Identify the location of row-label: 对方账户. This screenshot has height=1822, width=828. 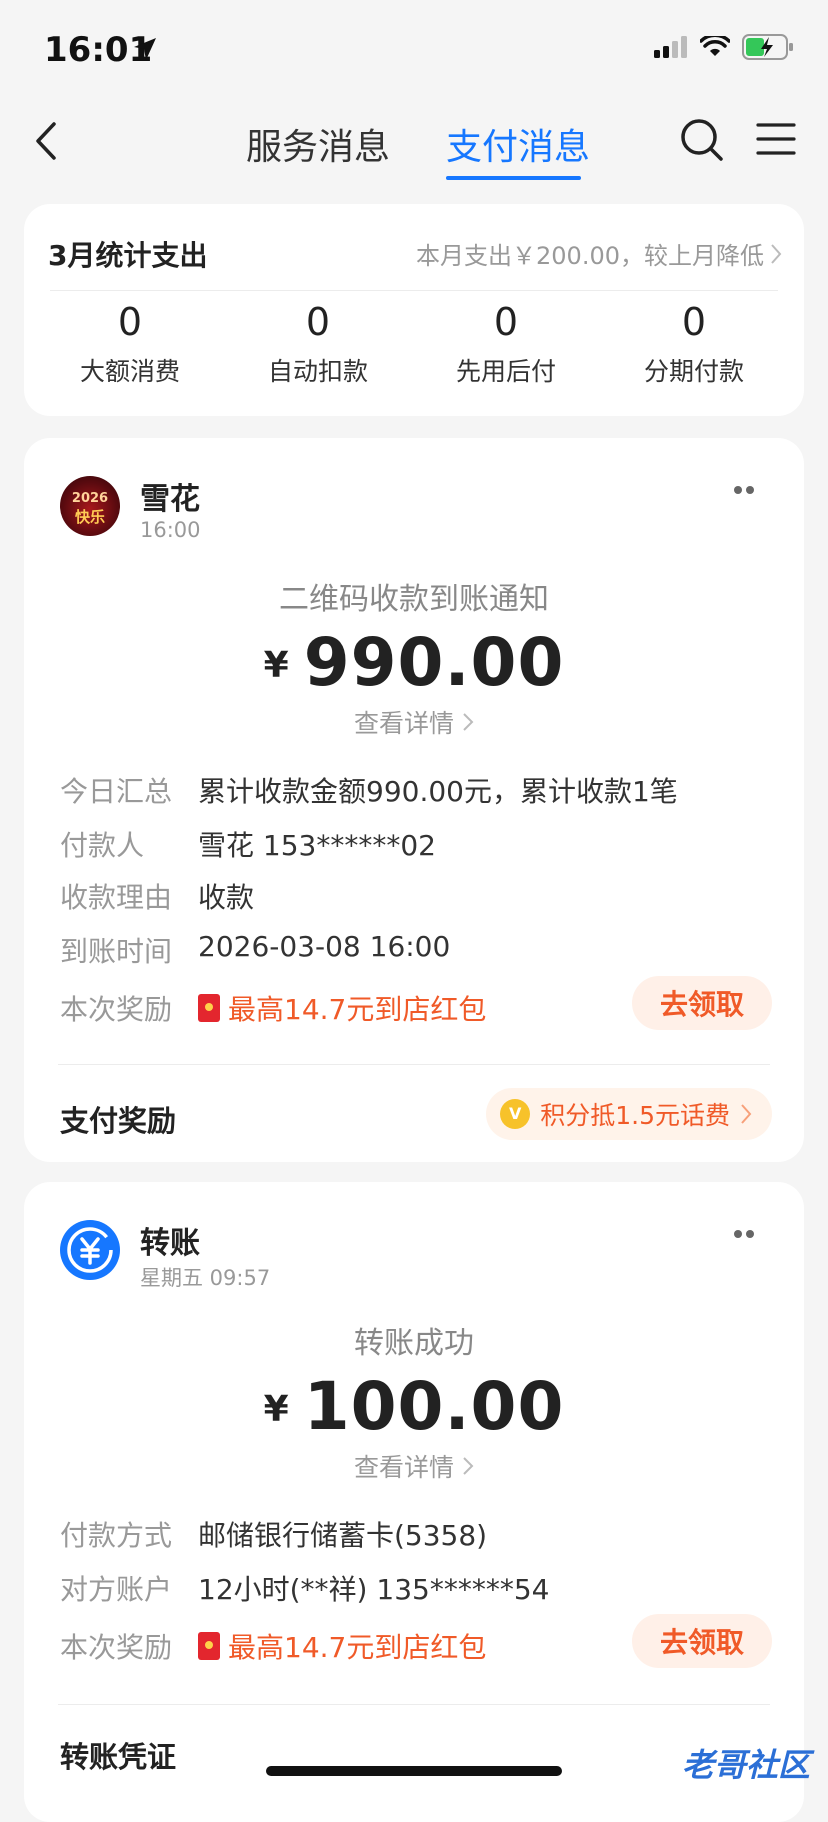
(116, 1589).